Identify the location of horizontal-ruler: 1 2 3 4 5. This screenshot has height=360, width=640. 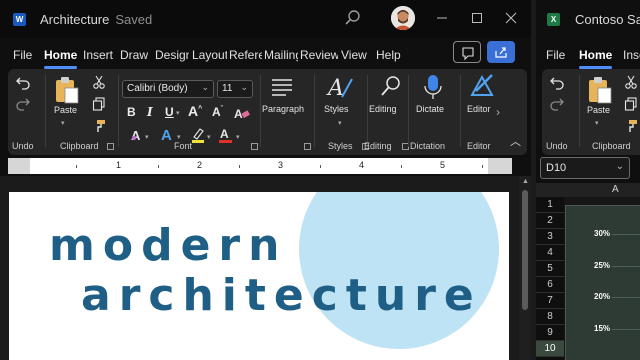
(260, 166).